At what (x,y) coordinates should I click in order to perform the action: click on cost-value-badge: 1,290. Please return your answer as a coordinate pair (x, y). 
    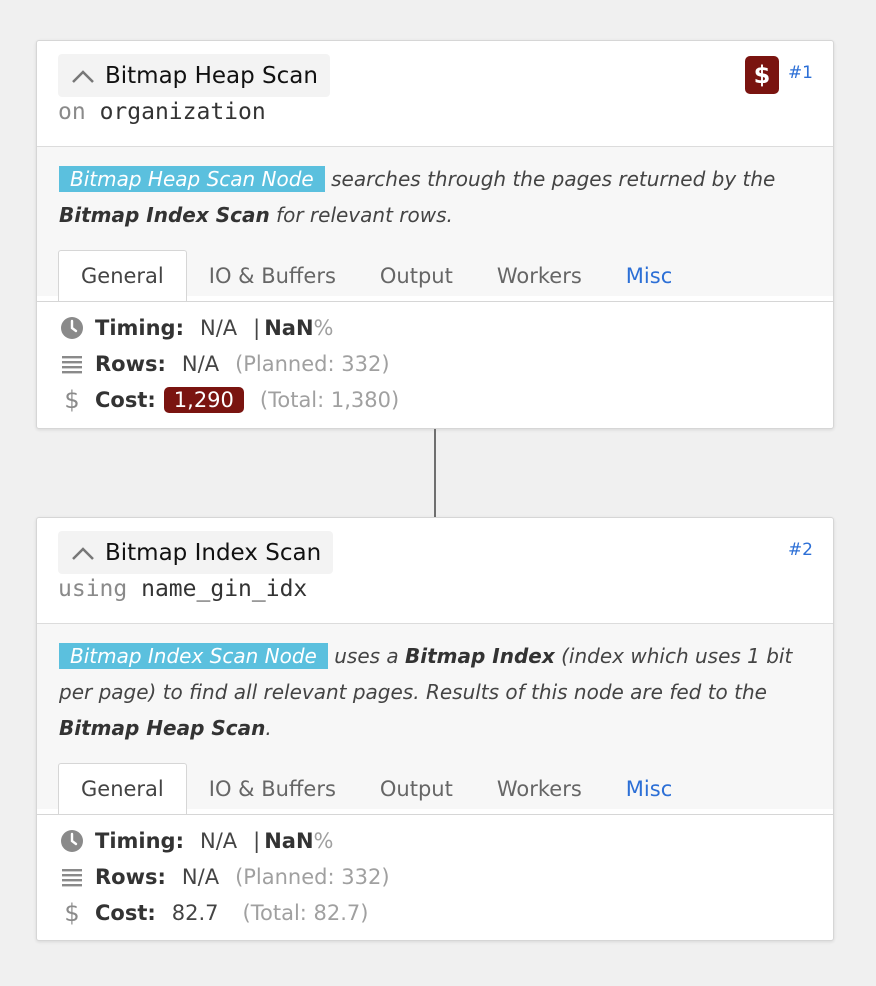
    Looking at the image, I should click on (203, 400).